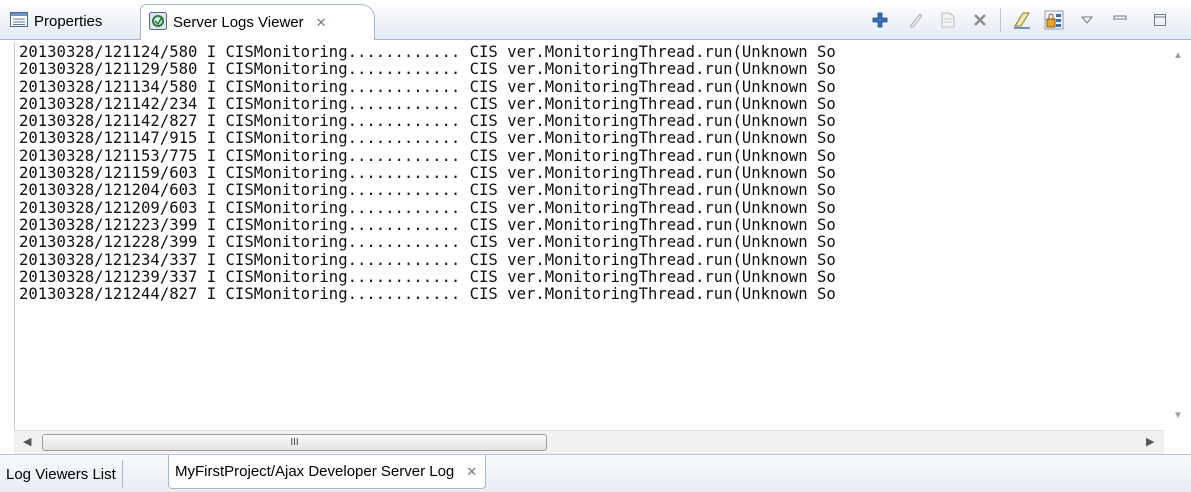 The image size is (1191, 492). What do you see at coordinates (61, 474) in the screenshot?
I see `tab-log-viewers-label: Log Viewers List` at bounding box center [61, 474].